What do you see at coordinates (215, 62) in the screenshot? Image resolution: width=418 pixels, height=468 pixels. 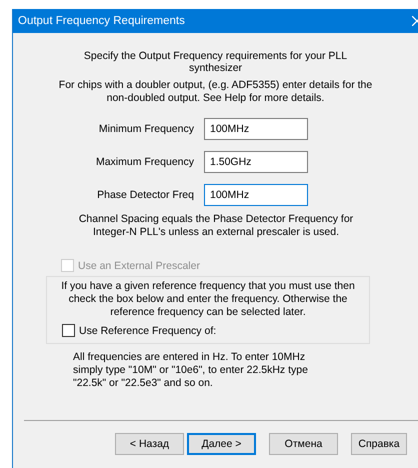 I see `intro-text: Specify the Output Frequency requirements for your PLL synthesizer` at bounding box center [215, 62].